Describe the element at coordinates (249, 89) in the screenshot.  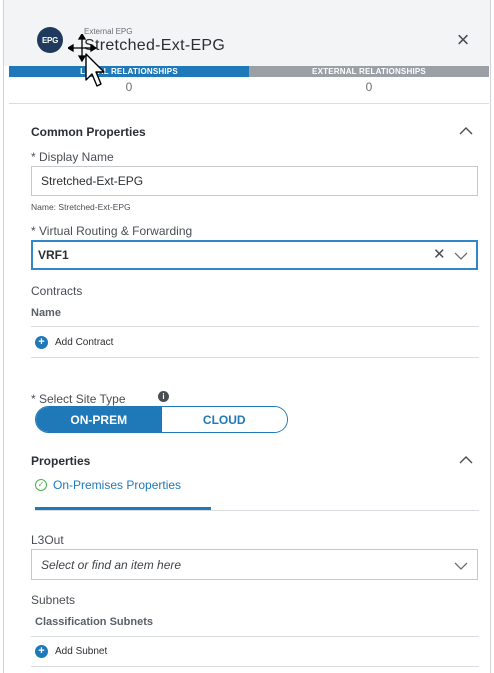
I see `relationship-counts: 0 0` at that location.